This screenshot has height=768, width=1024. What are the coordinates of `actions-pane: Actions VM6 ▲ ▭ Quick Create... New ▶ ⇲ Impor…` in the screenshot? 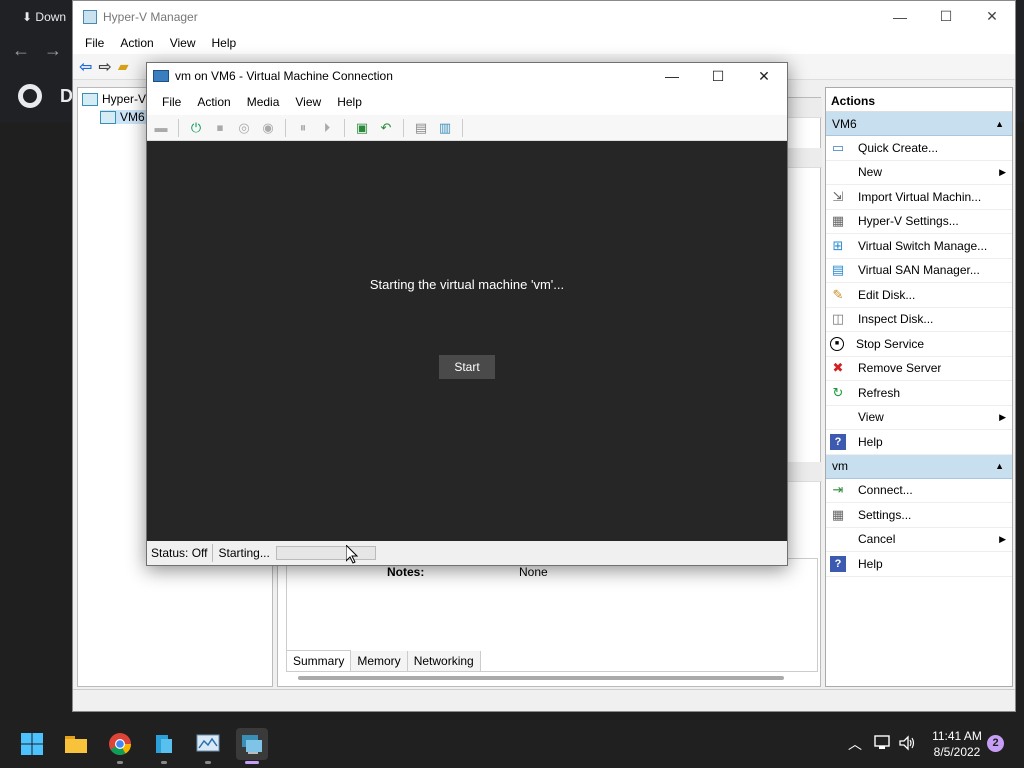 It's located at (919, 387).